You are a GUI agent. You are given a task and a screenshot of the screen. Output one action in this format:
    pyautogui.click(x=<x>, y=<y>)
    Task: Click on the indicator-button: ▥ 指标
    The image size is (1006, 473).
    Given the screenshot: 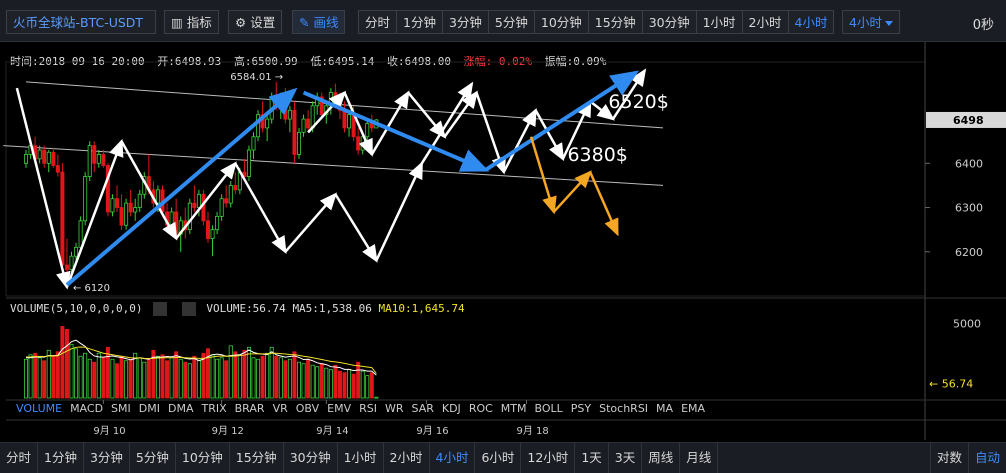 What is the action you would take?
    pyautogui.click(x=191, y=22)
    